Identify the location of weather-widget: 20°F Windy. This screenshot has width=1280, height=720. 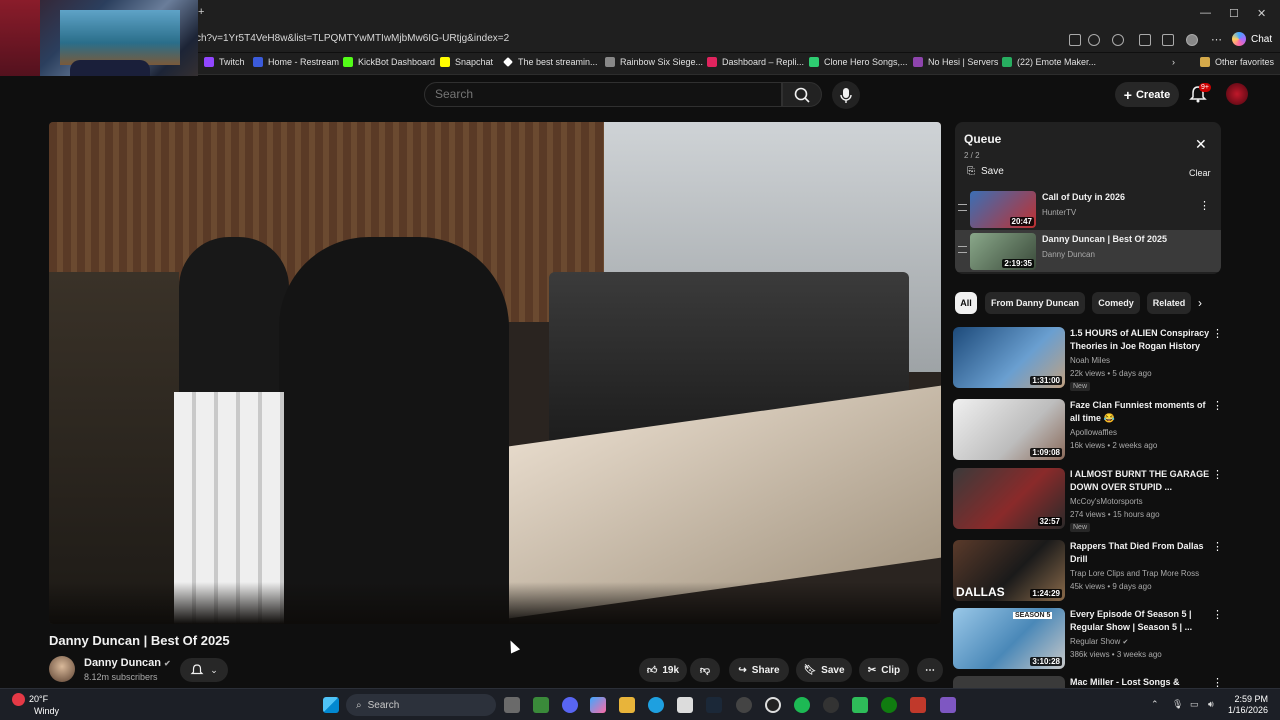
(35, 705).